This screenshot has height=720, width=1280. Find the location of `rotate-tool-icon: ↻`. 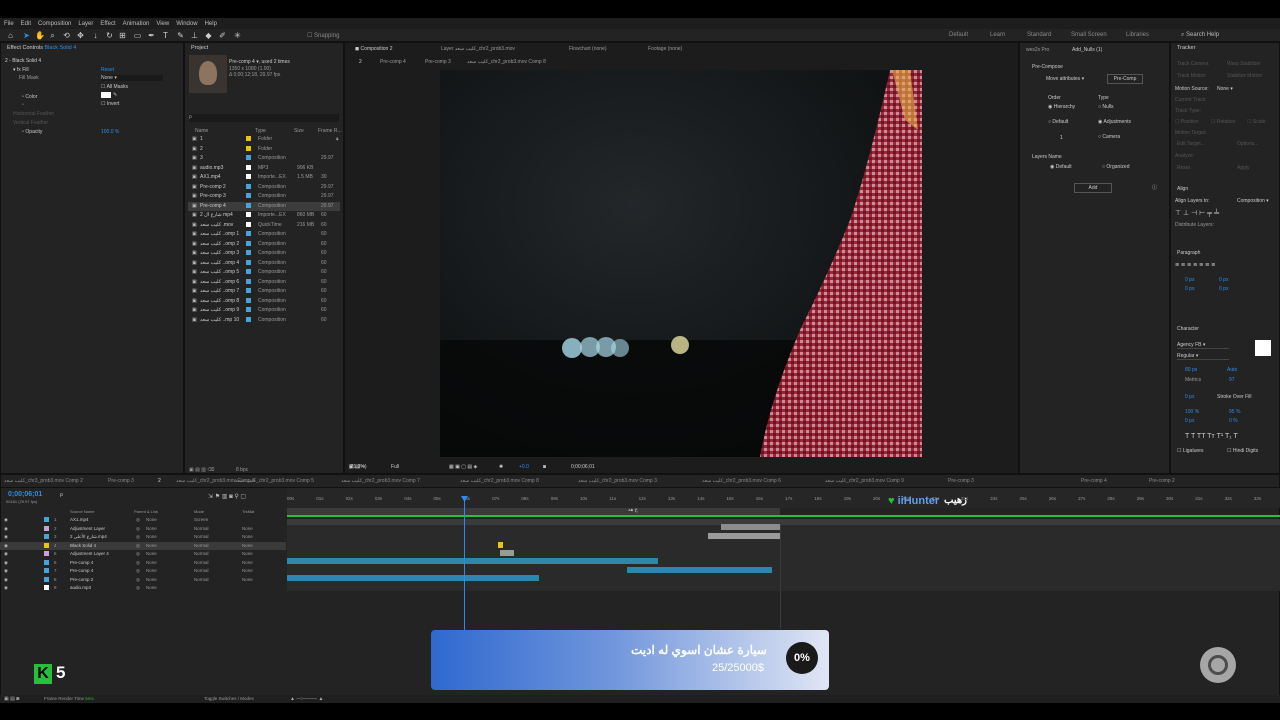

rotate-tool-icon: ↻ is located at coordinates (109, 35).